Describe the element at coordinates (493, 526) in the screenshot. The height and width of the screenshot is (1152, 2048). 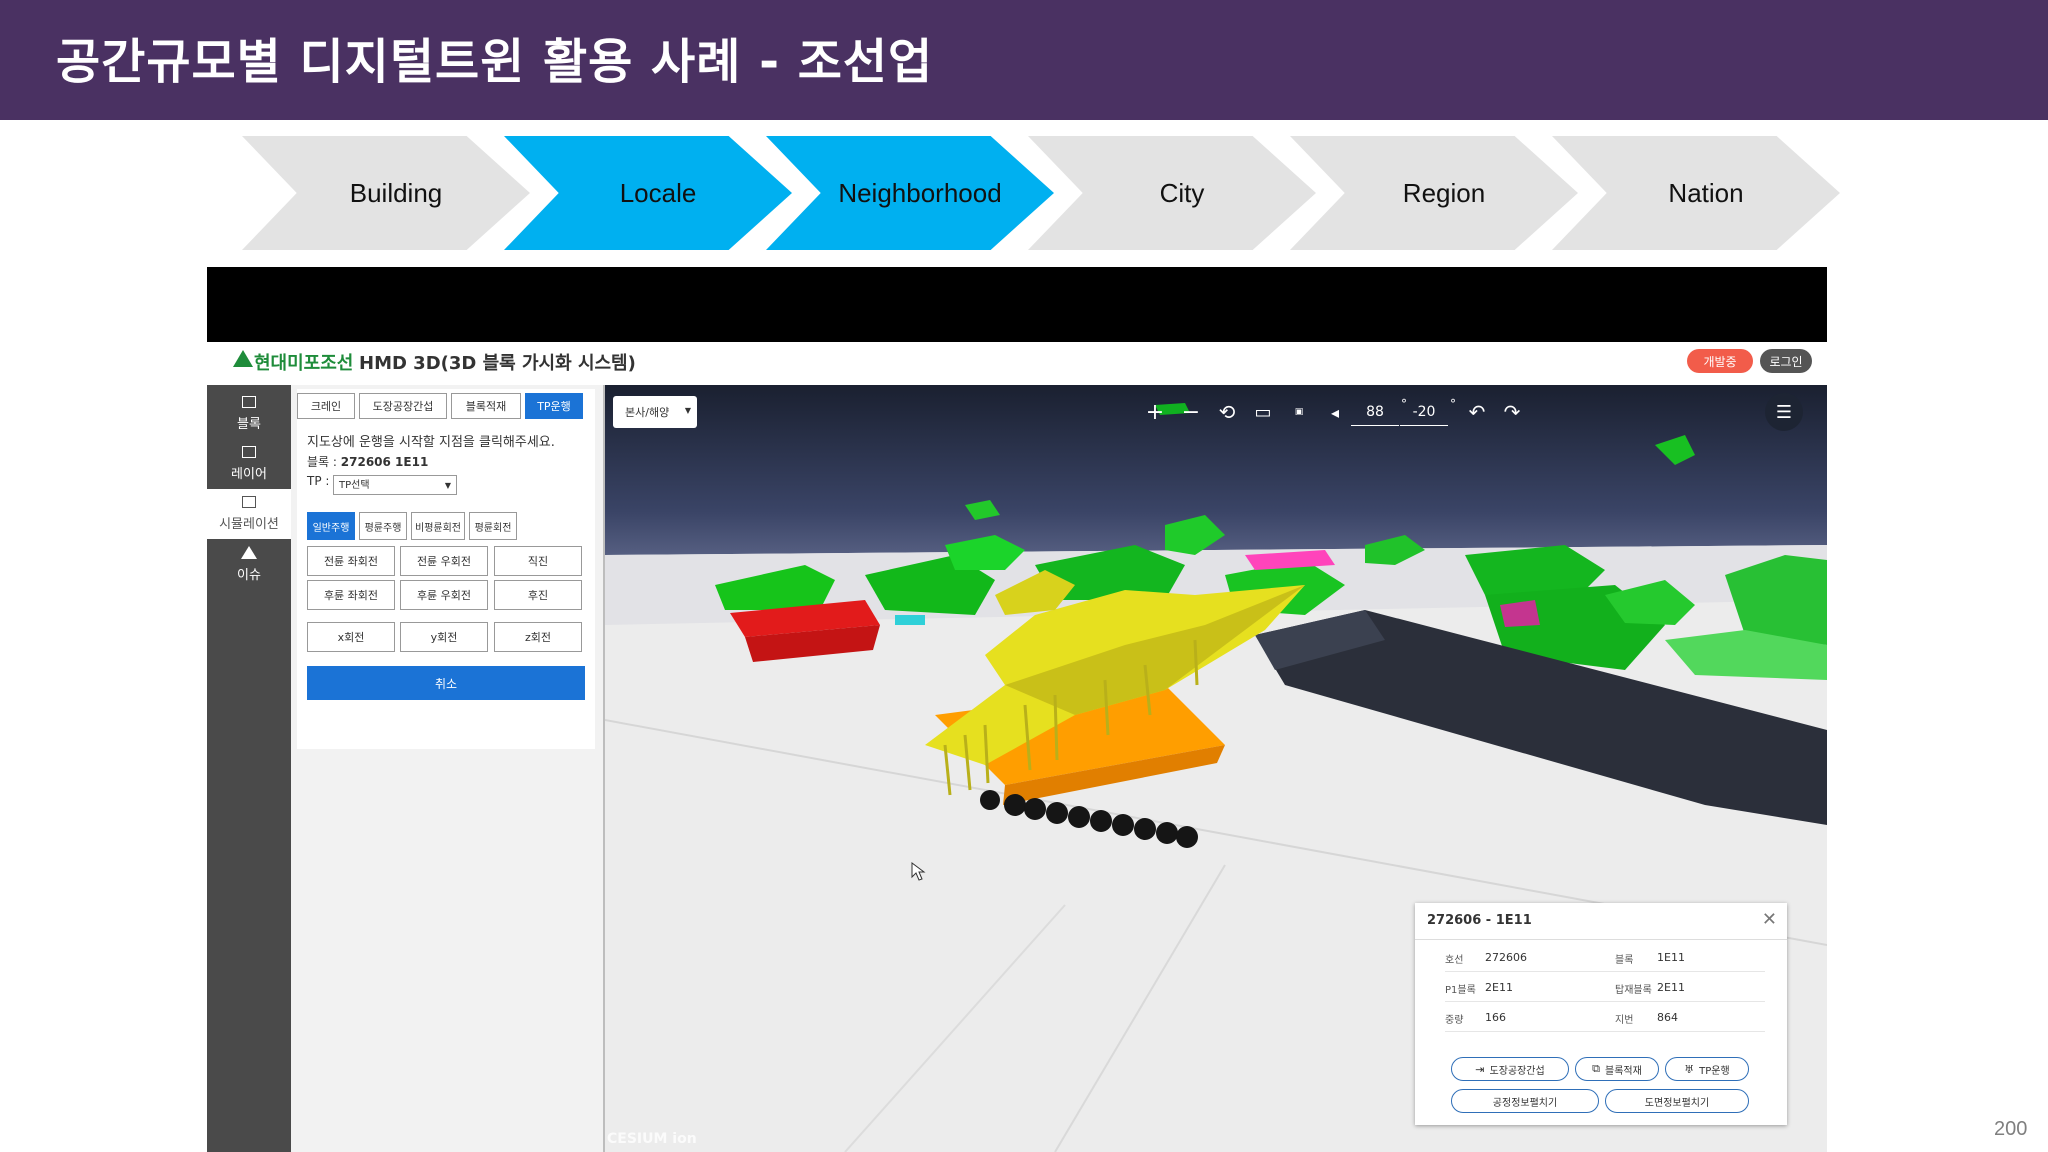
I see `mode-parallel-turn: 평륜회전` at that location.